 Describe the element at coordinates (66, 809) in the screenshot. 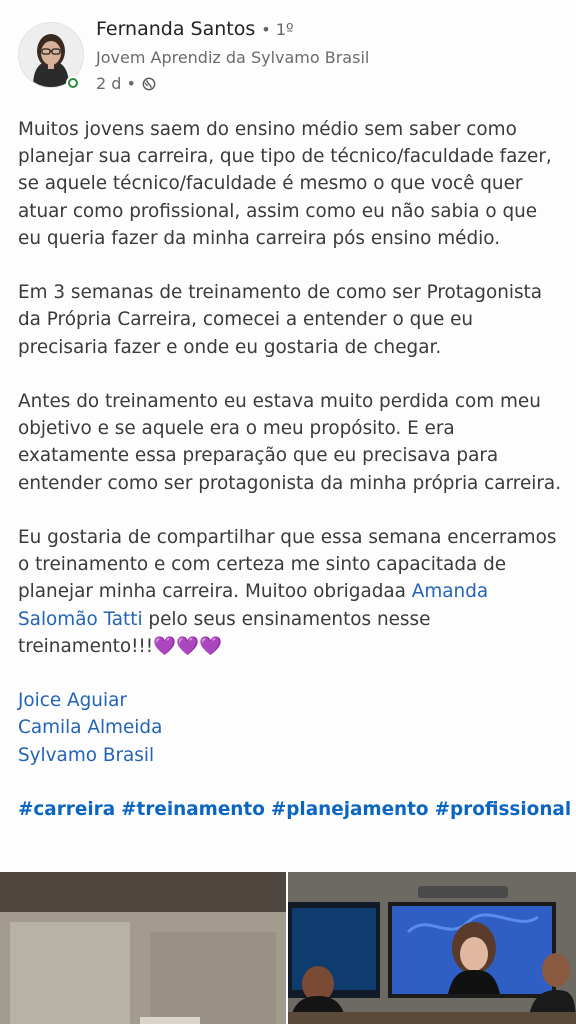

I see `hashtag-link: #carreira` at that location.